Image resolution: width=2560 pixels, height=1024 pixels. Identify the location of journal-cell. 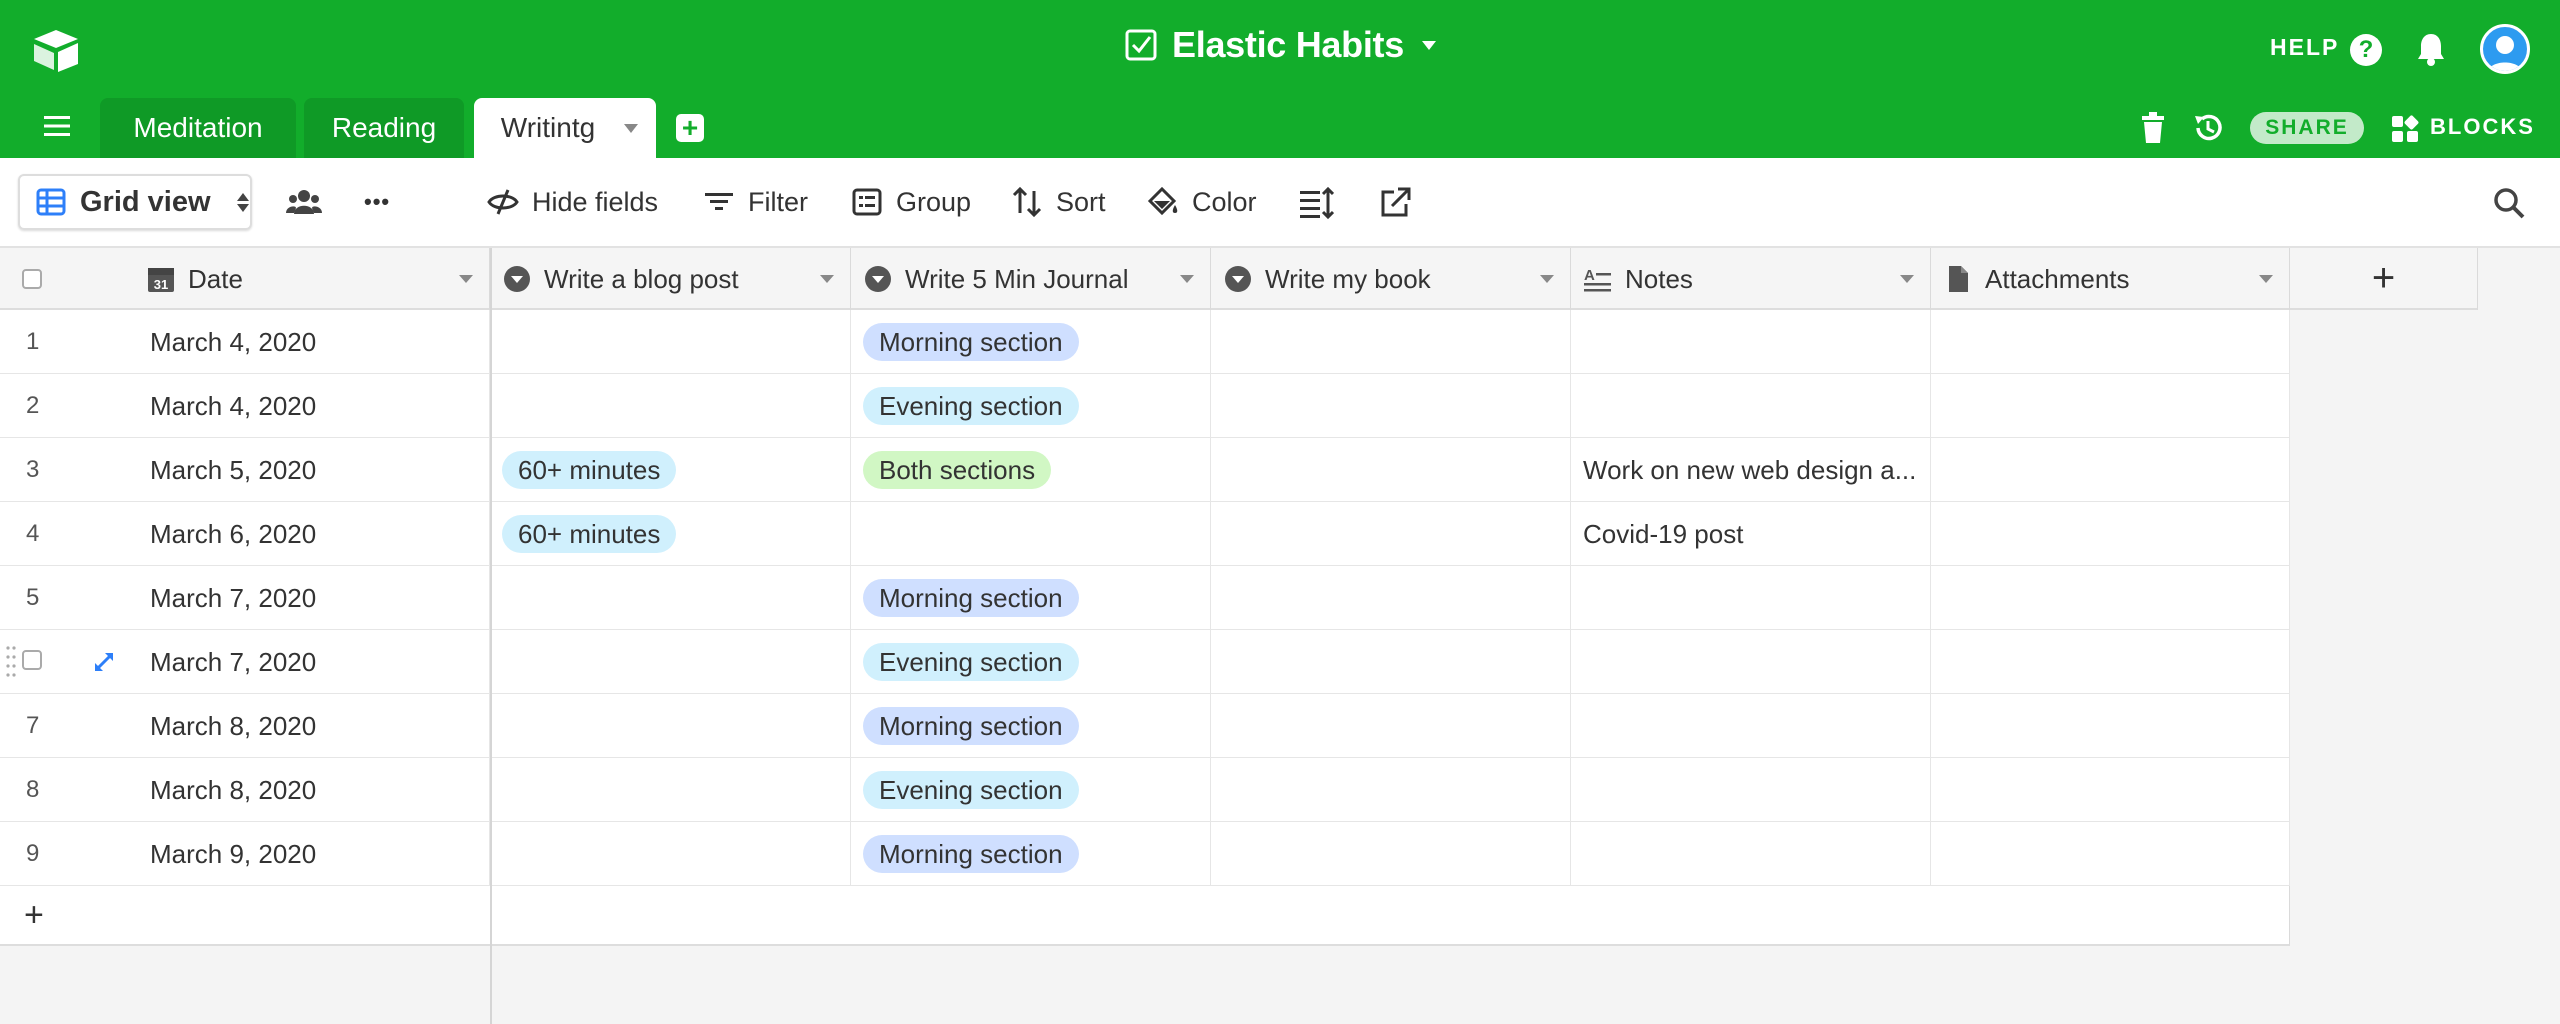
(1031, 534).